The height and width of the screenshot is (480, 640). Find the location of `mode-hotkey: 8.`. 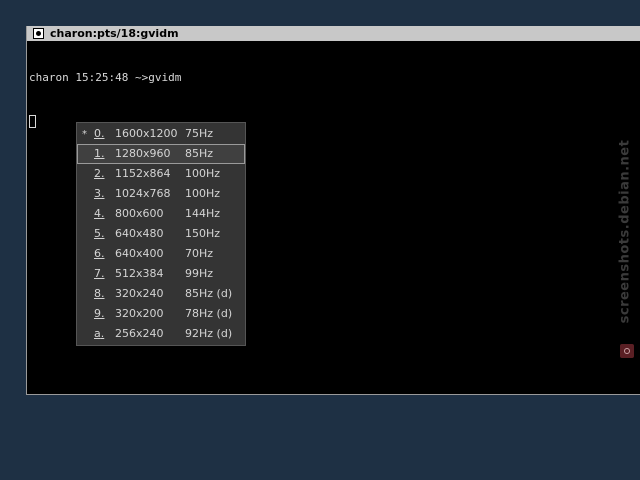

mode-hotkey: 8. is located at coordinates (99, 293).